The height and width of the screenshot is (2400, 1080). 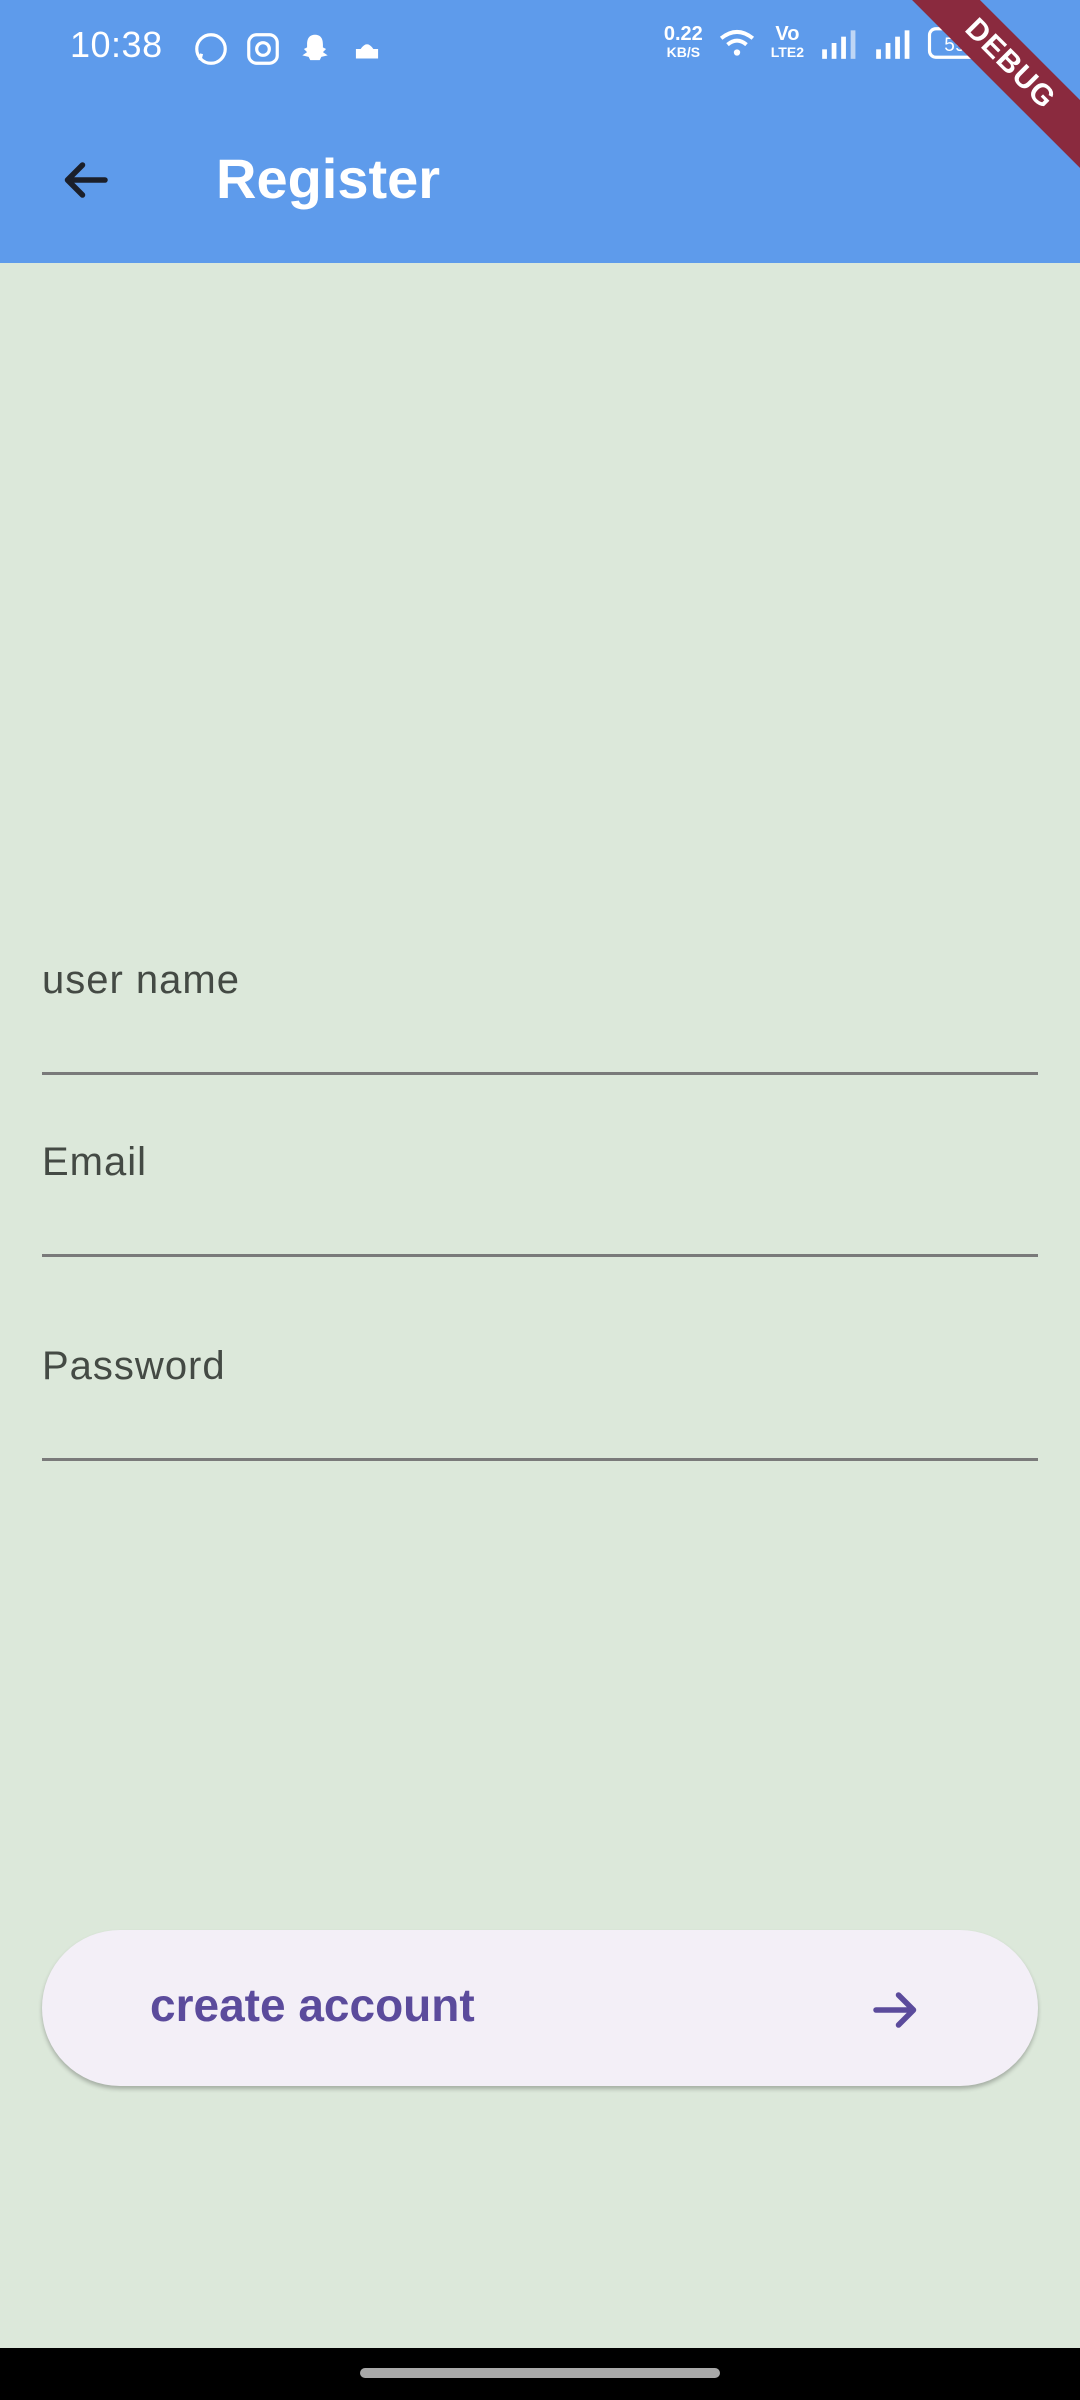 I want to click on password-label: Password, so click(x=134, y=1366).